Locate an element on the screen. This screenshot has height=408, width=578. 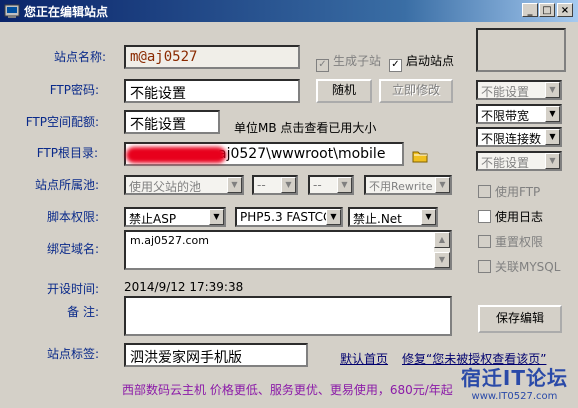
start-site-label: 启动站点 is located at coordinates (430, 61).